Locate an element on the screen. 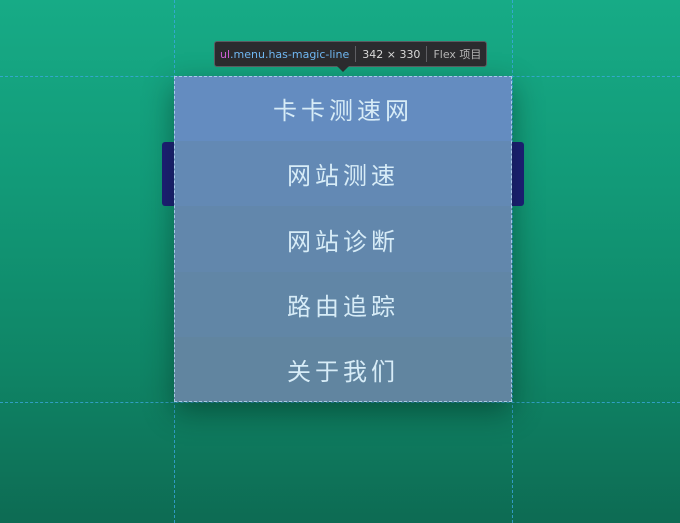  tooltip-size: 342 × 330 is located at coordinates (391, 54).